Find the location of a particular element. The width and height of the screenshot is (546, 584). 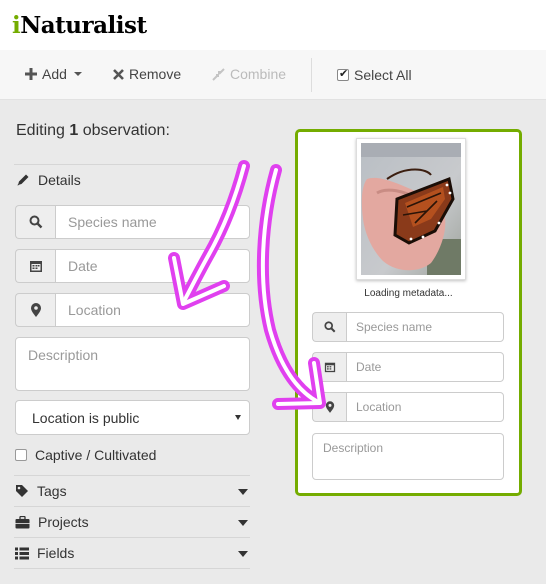

plus-icon is located at coordinates (31, 74).